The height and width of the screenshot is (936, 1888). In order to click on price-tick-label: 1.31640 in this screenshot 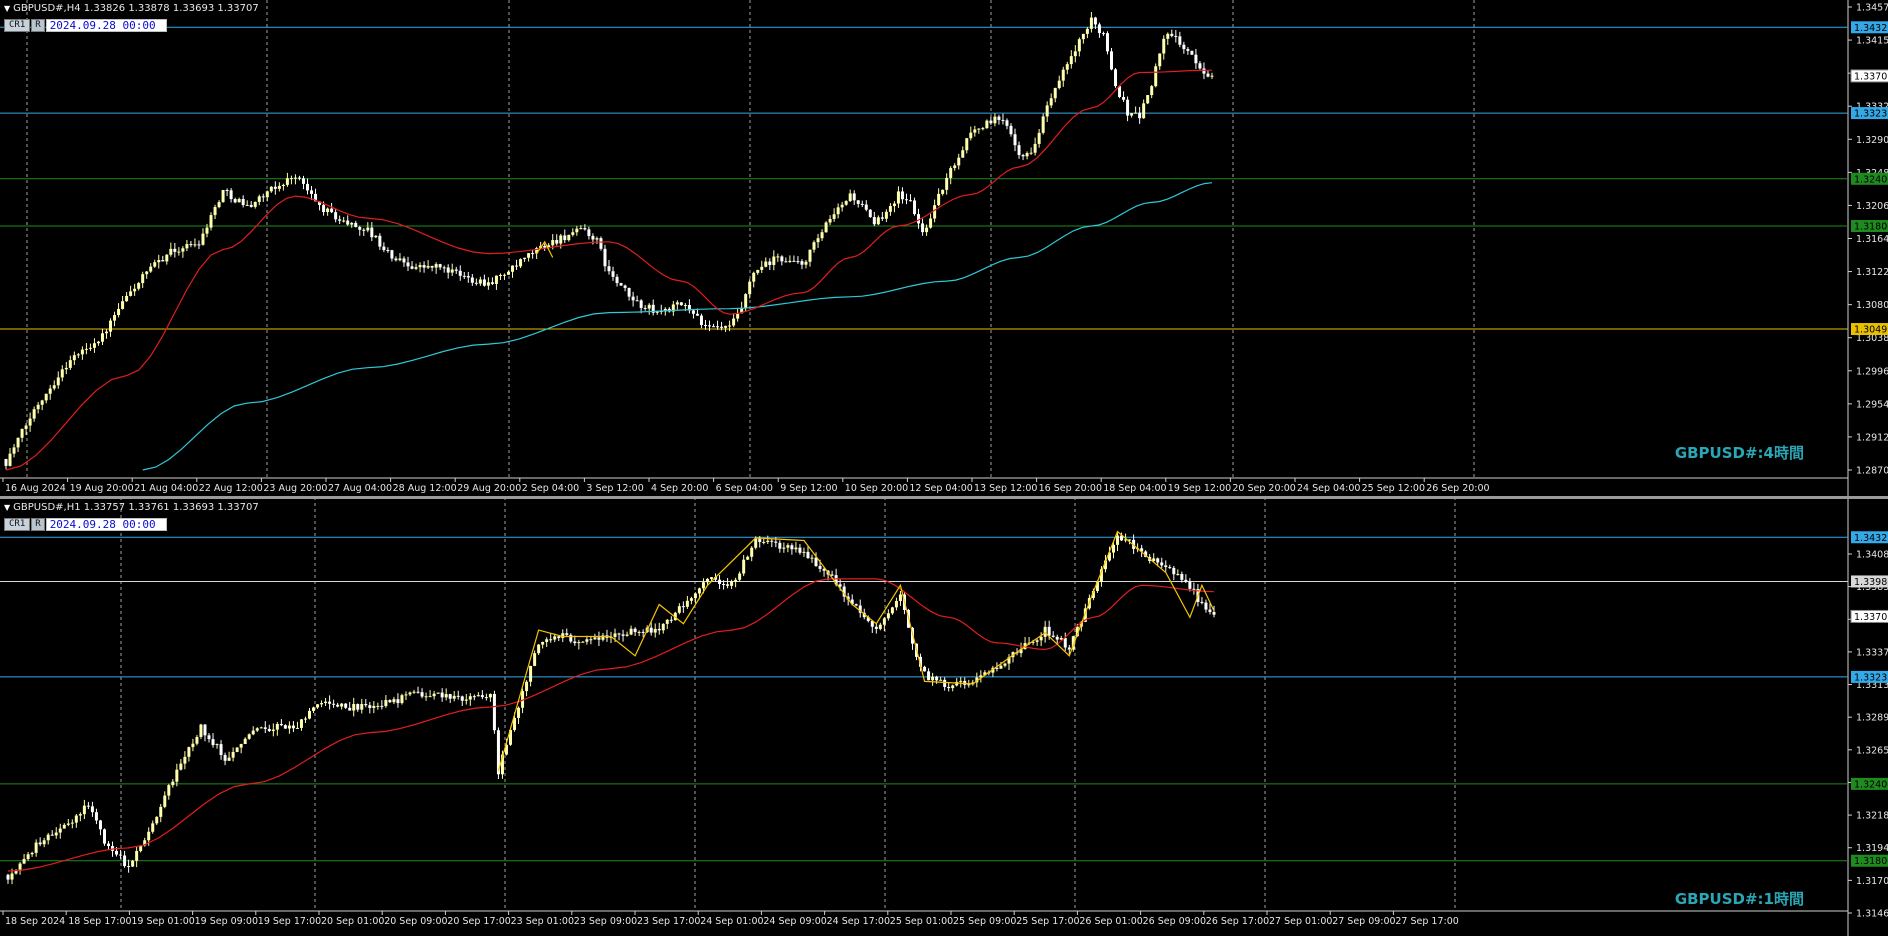, I will do `click(1872, 239)`.